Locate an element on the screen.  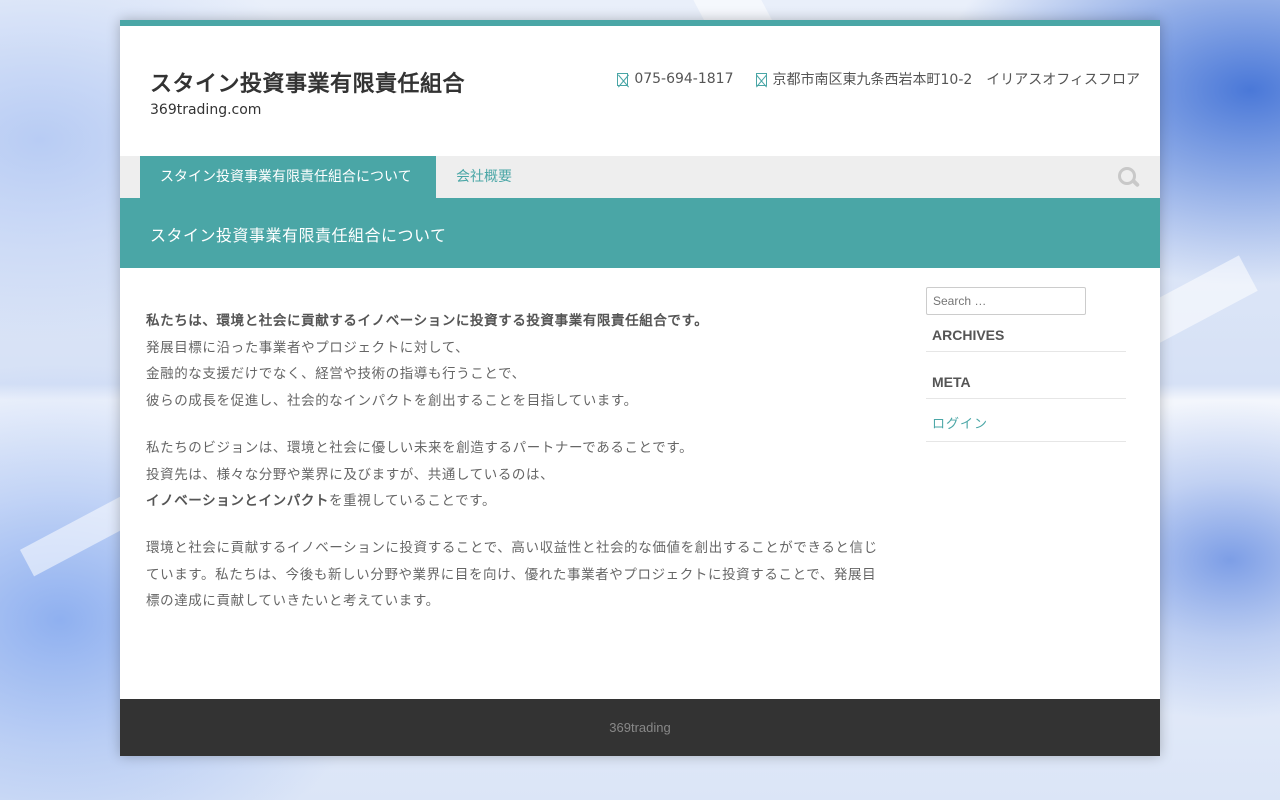
nav-item-about: スタイン投資事業有限責任組合について is located at coordinates (288, 177).